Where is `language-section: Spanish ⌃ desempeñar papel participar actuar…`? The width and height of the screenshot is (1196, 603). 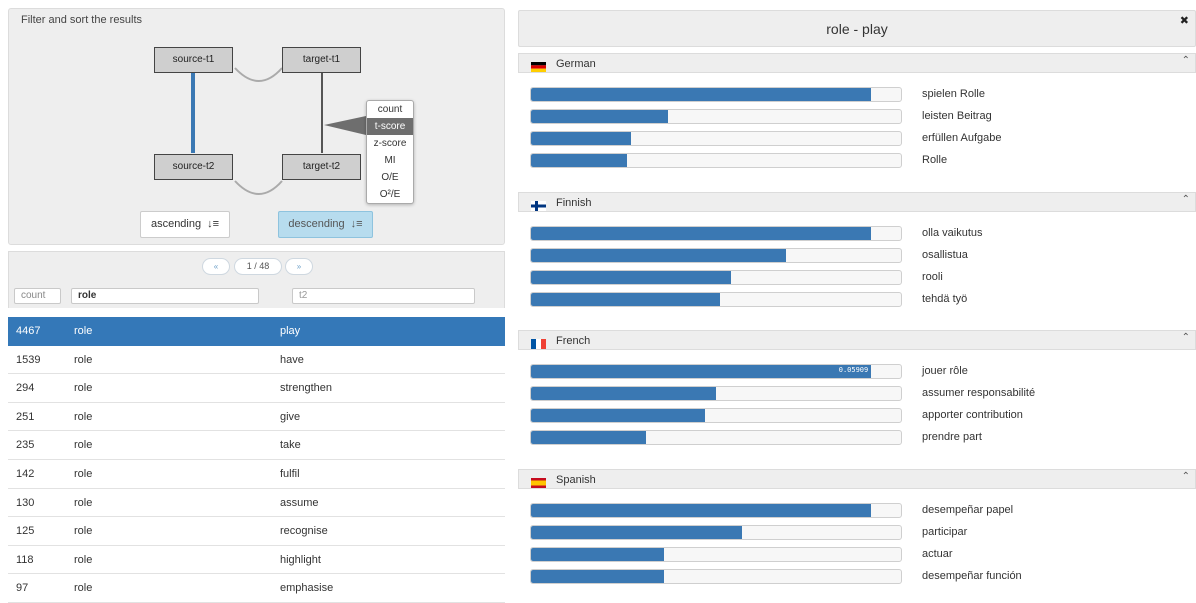
language-section: Spanish ⌃ desempeñar papel participar actuar… is located at coordinates (857, 526).